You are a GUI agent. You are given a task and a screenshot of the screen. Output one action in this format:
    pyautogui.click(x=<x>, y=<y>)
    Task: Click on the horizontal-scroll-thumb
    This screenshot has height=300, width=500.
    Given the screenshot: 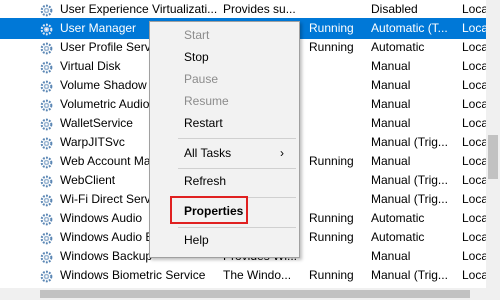 What is the action you would take?
    pyautogui.click(x=255, y=294)
    